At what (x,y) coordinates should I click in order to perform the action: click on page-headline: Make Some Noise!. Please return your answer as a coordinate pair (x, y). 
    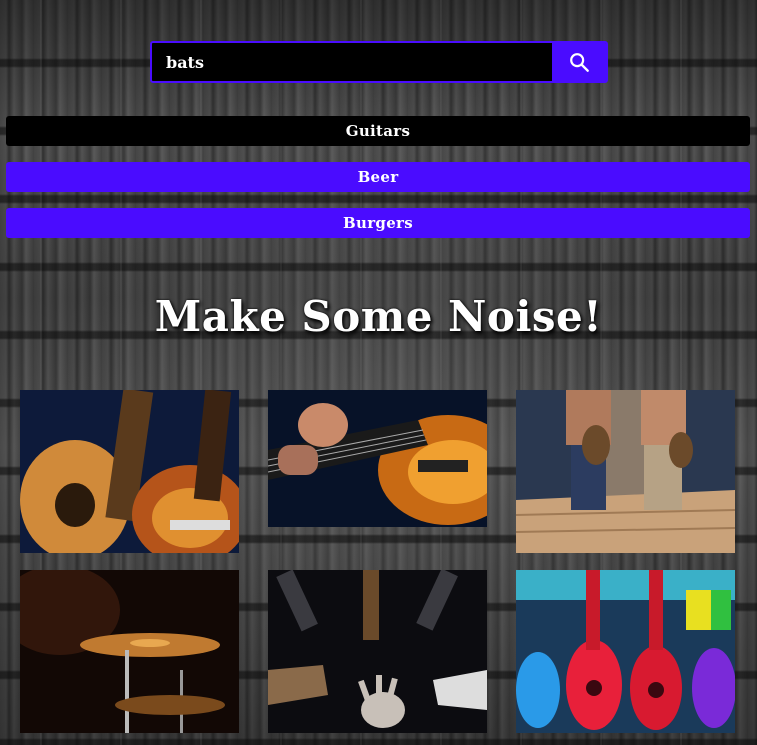
    Looking at the image, I should click on (378, 316).